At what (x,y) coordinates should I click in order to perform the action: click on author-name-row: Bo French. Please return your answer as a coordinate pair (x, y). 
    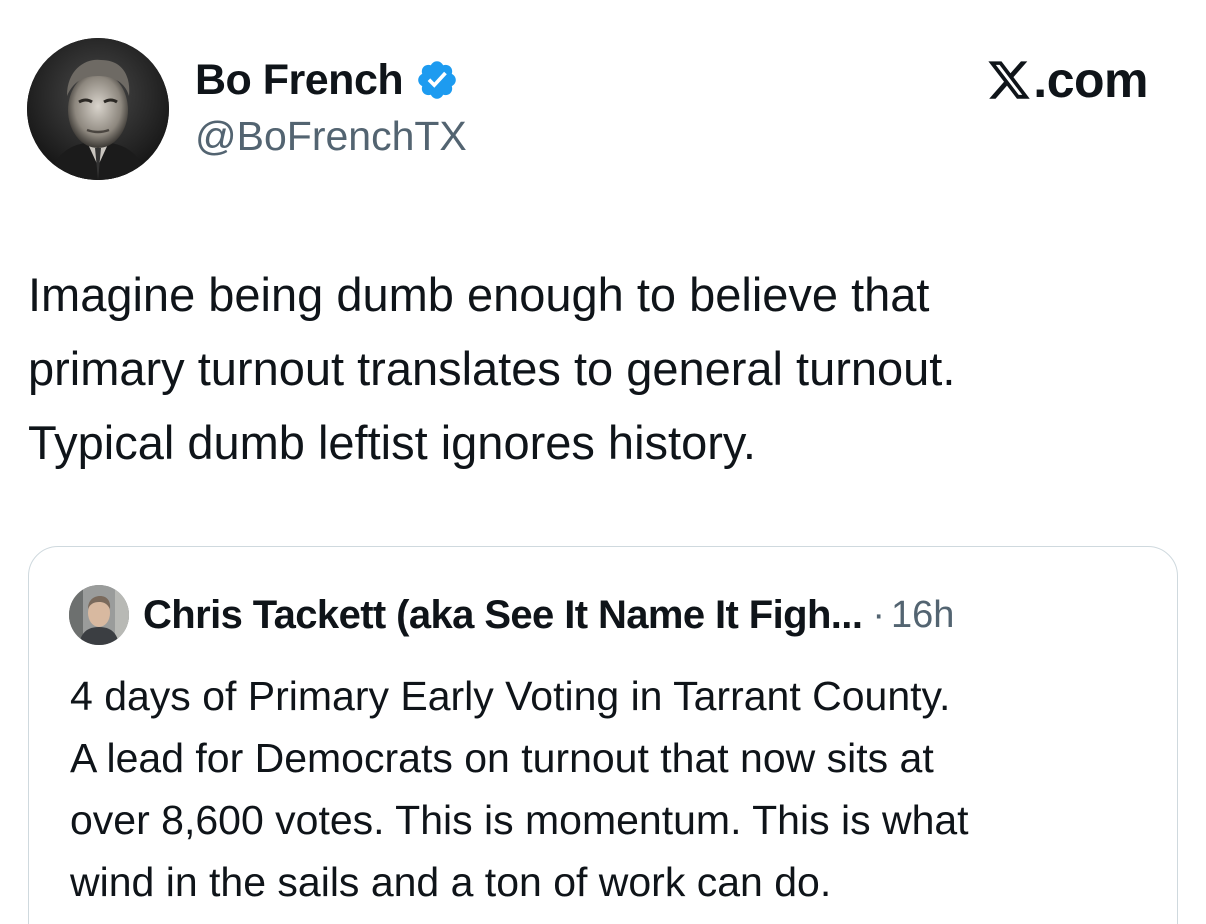
    Looking at the image, I should click on (327, 80).